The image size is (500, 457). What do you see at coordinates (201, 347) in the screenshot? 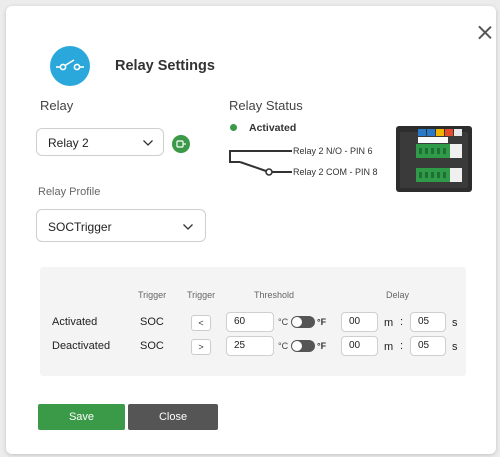
I see `comparator-button: >` at bounding box center [201, 347].